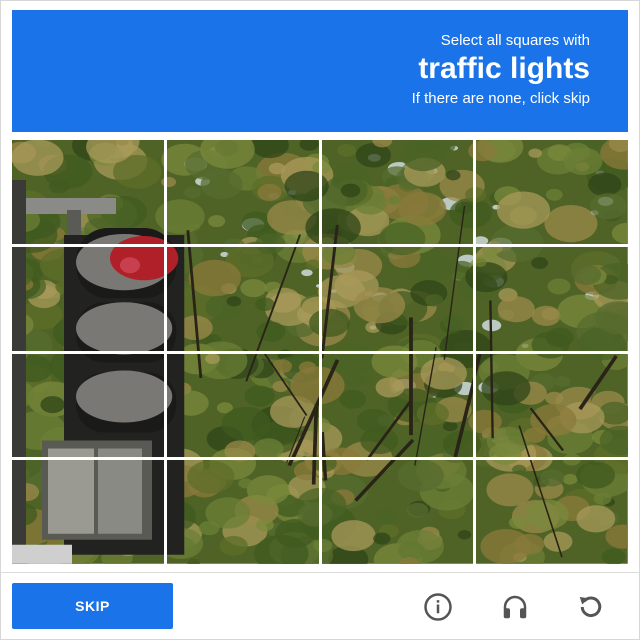 This screenshot has width=640, height=640. I want to click on info-icon, so click(438, 607).